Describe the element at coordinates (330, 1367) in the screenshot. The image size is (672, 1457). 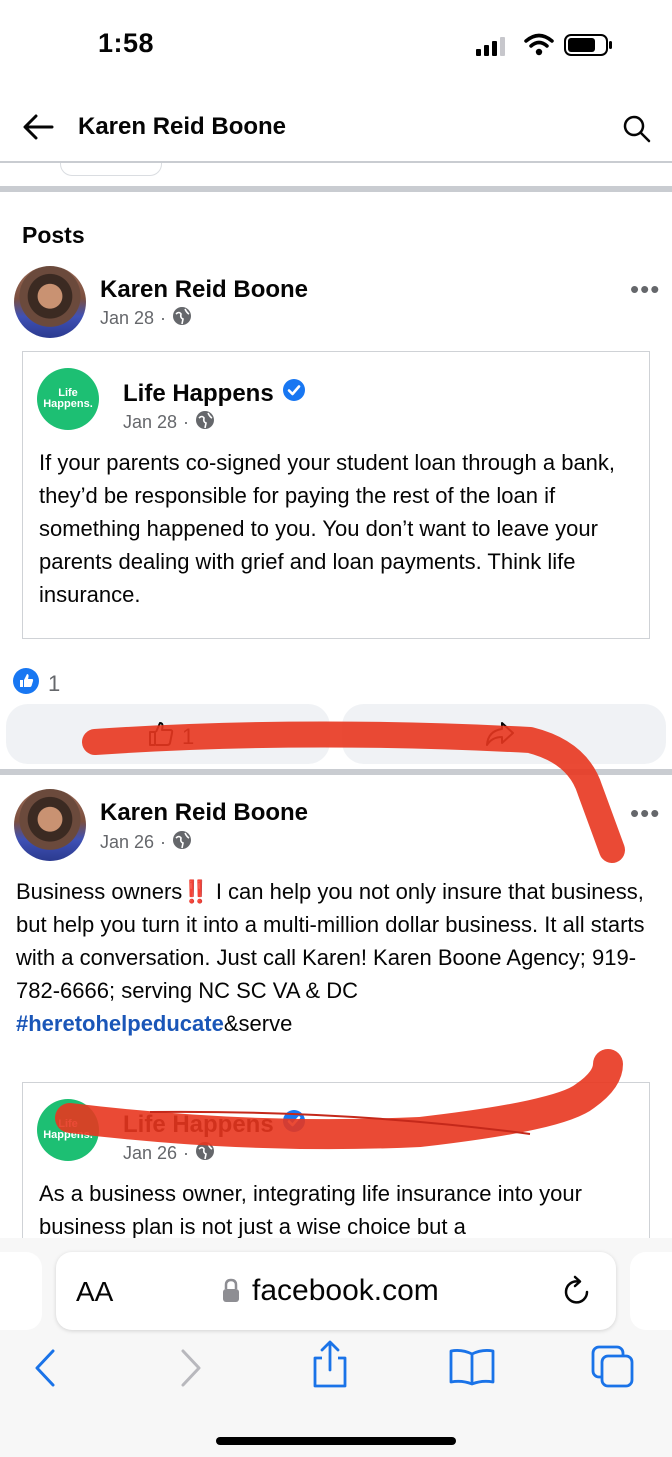
I see `share-sheet-icon` at that location.